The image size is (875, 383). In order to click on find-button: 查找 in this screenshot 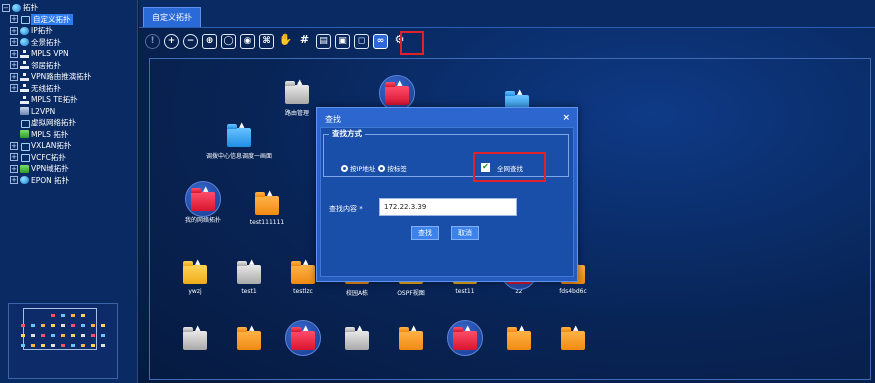, I will do `click(425, 233)`.